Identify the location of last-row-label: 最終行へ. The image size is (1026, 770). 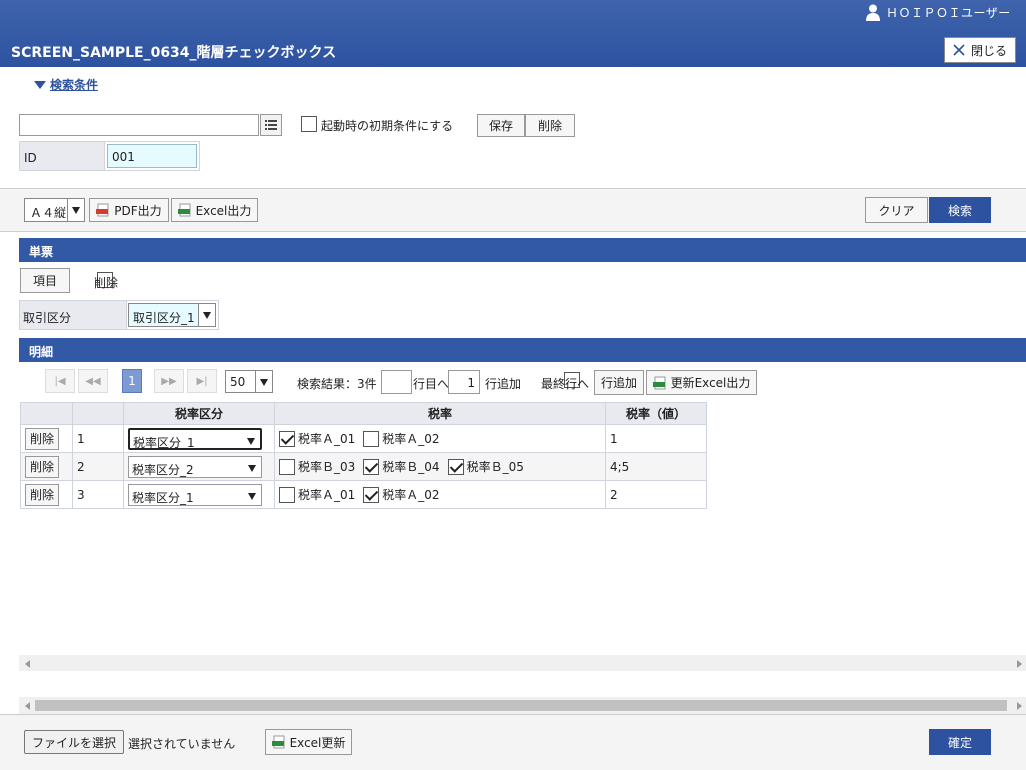
(565, 384).